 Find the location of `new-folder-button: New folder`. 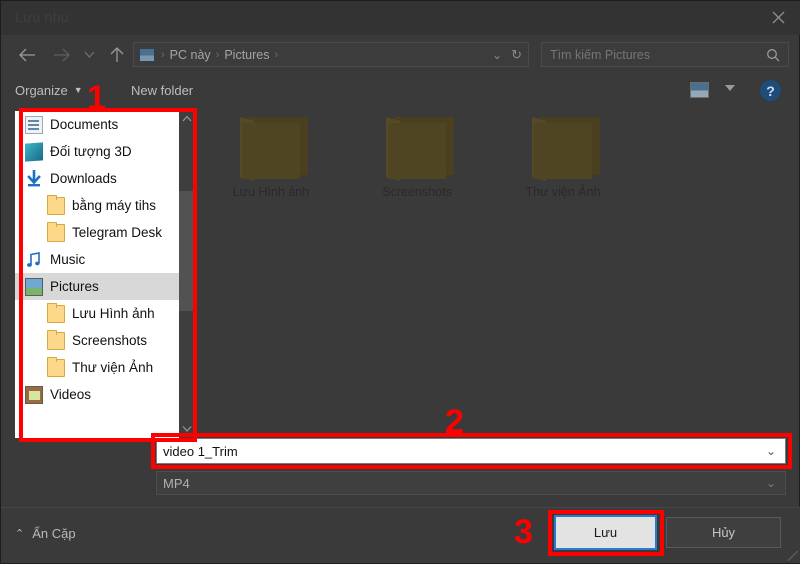

new-folder-button: New folder is located at coordinates (162, 90).